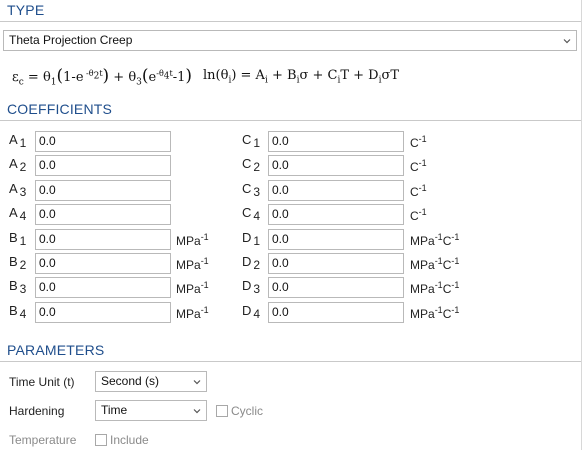 The image size is (582, 450). Describe the element at coordinates (103, 288) in the screenshot. I see `coef-input-b3: 0.0` at that location.